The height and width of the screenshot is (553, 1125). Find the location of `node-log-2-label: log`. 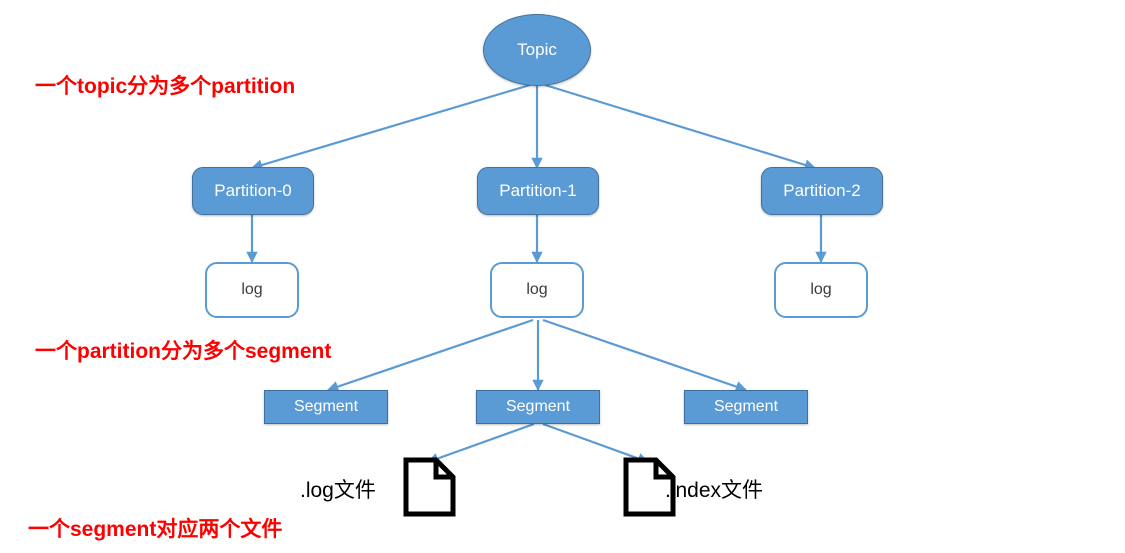

node-log-2-label: log is located at coordinates (821, 290).